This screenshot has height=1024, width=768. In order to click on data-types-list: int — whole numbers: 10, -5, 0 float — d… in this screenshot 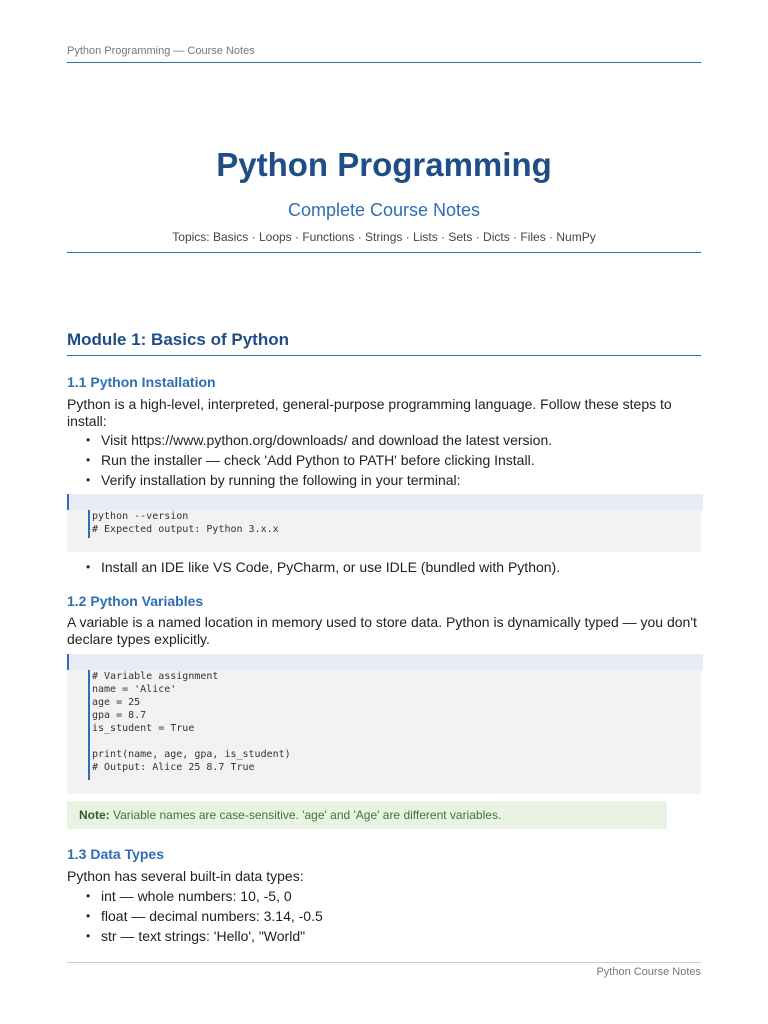, I will do `click(384, 916)`.